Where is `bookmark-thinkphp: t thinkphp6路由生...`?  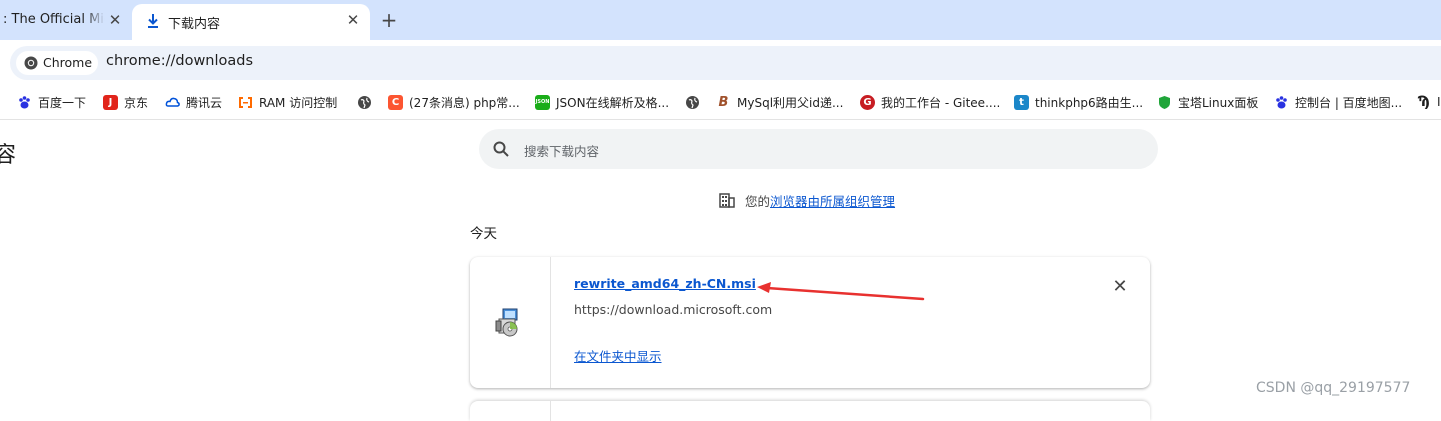 bookmark-thinkphp: t thinkphp6路由生... is located at coordinates (1078, 102).